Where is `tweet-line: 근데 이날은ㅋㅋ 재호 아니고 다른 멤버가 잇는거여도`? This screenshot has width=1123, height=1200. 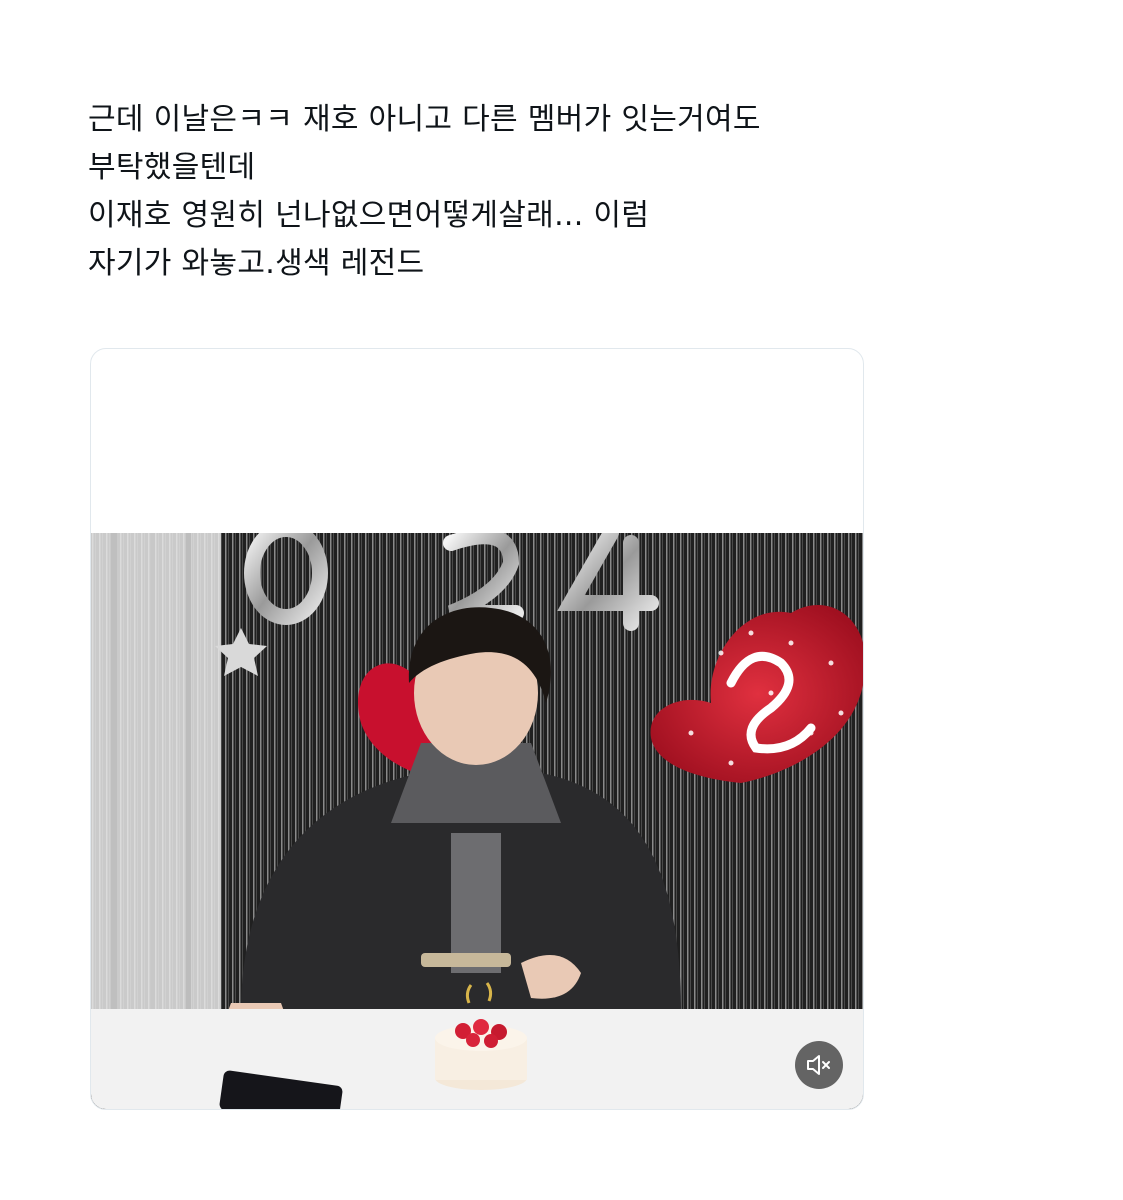 tweet-line: 근데 이날은ㅋㅋ 재호 아니고 다른 멤버가 잇는거여도 is located at coordinates (424, 119).